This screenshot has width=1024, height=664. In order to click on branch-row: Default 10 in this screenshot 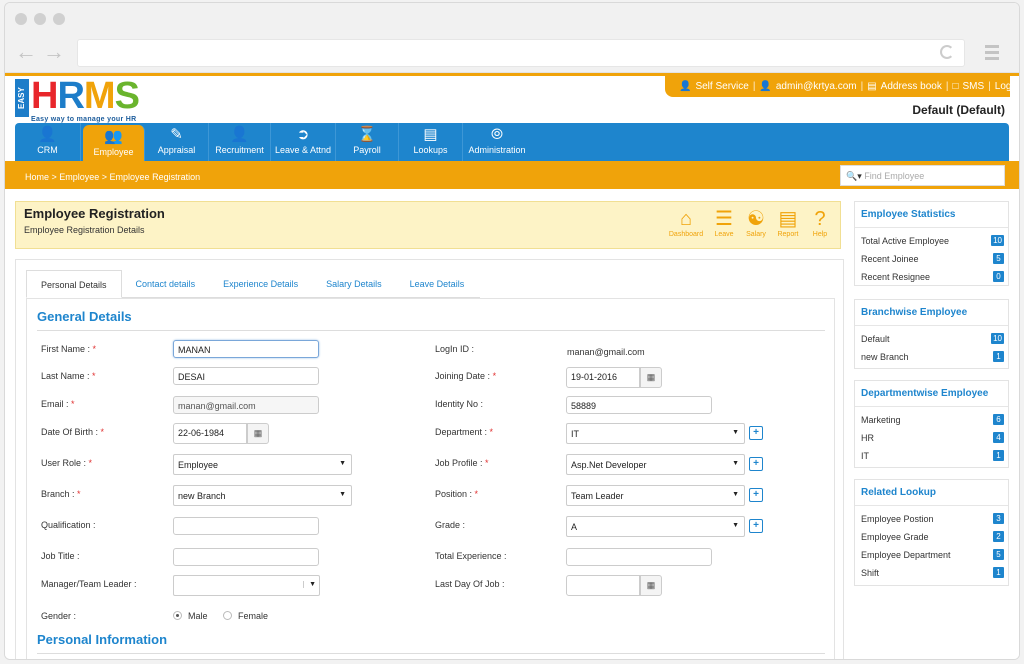, I will do `click(931, 339)`.